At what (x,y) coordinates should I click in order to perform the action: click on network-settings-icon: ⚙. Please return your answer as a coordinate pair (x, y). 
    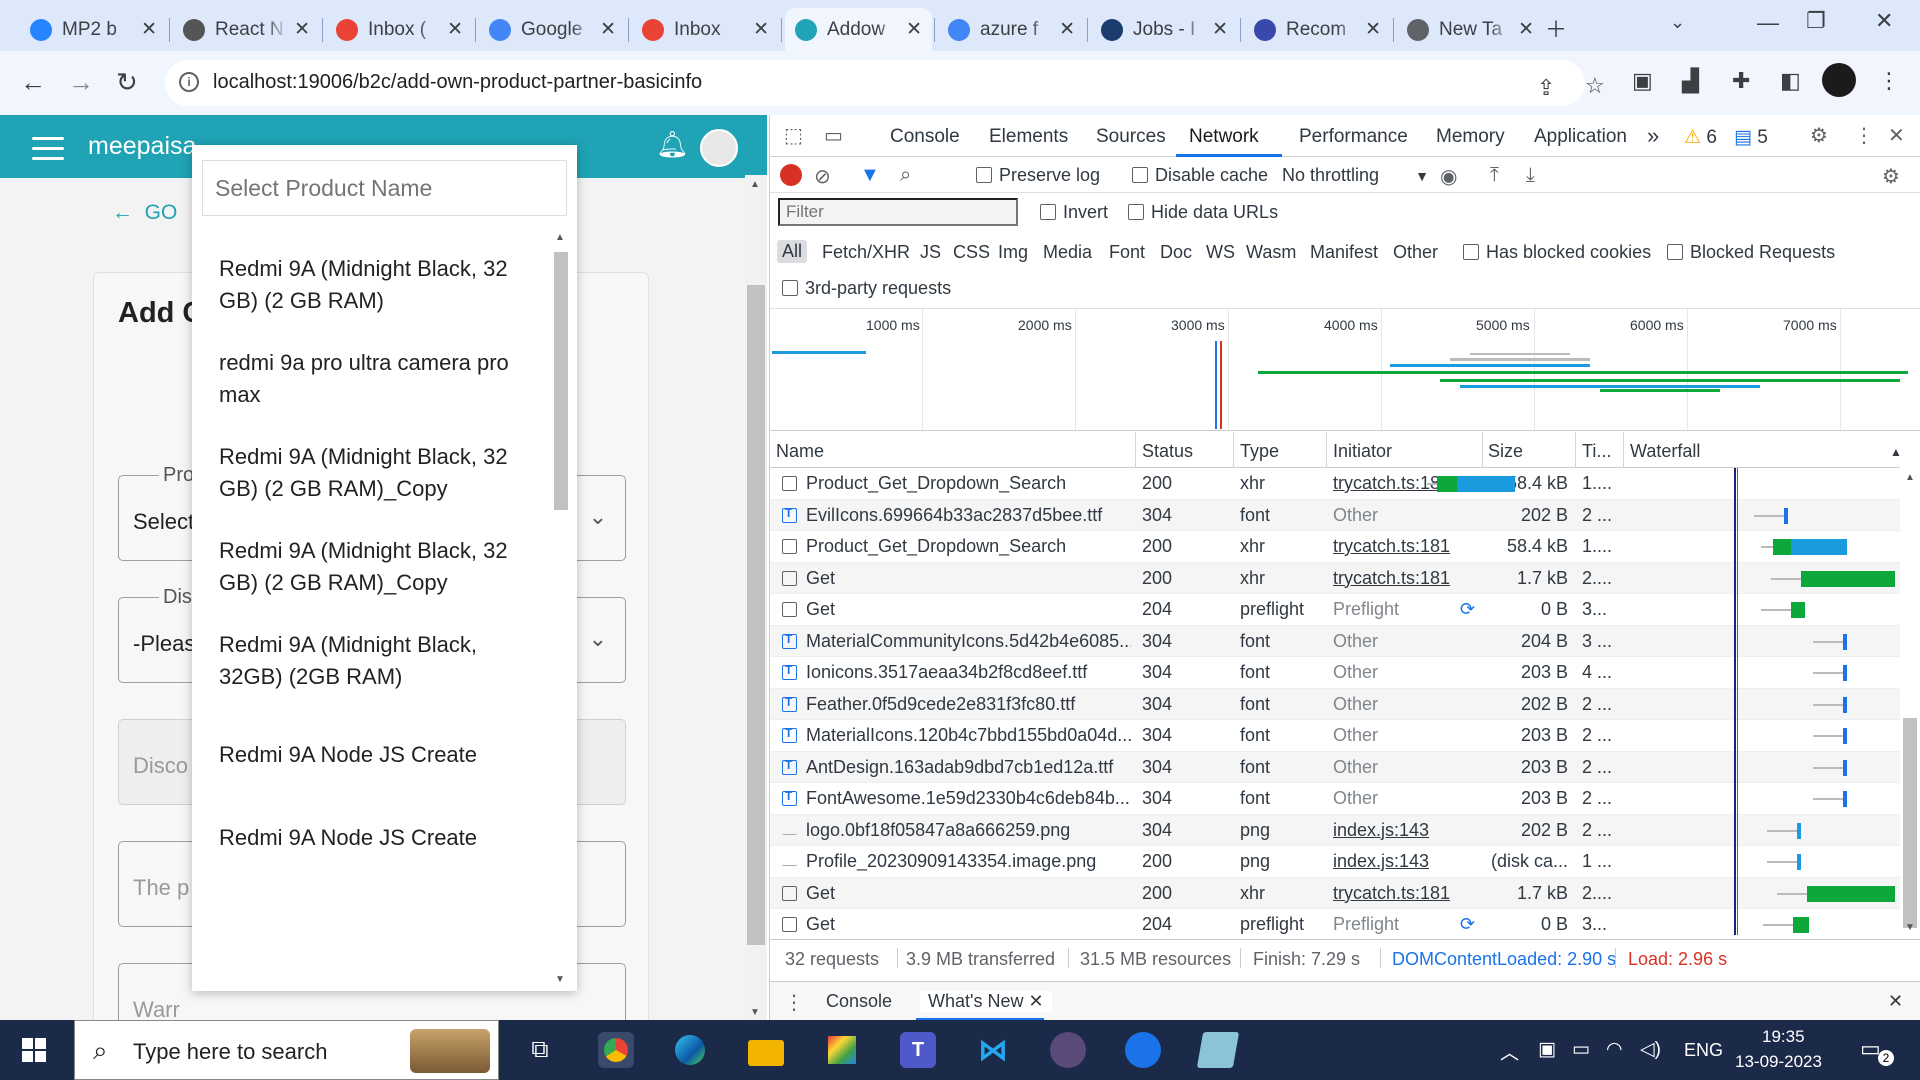
    Looking at the image, I should click on (1891, 176).